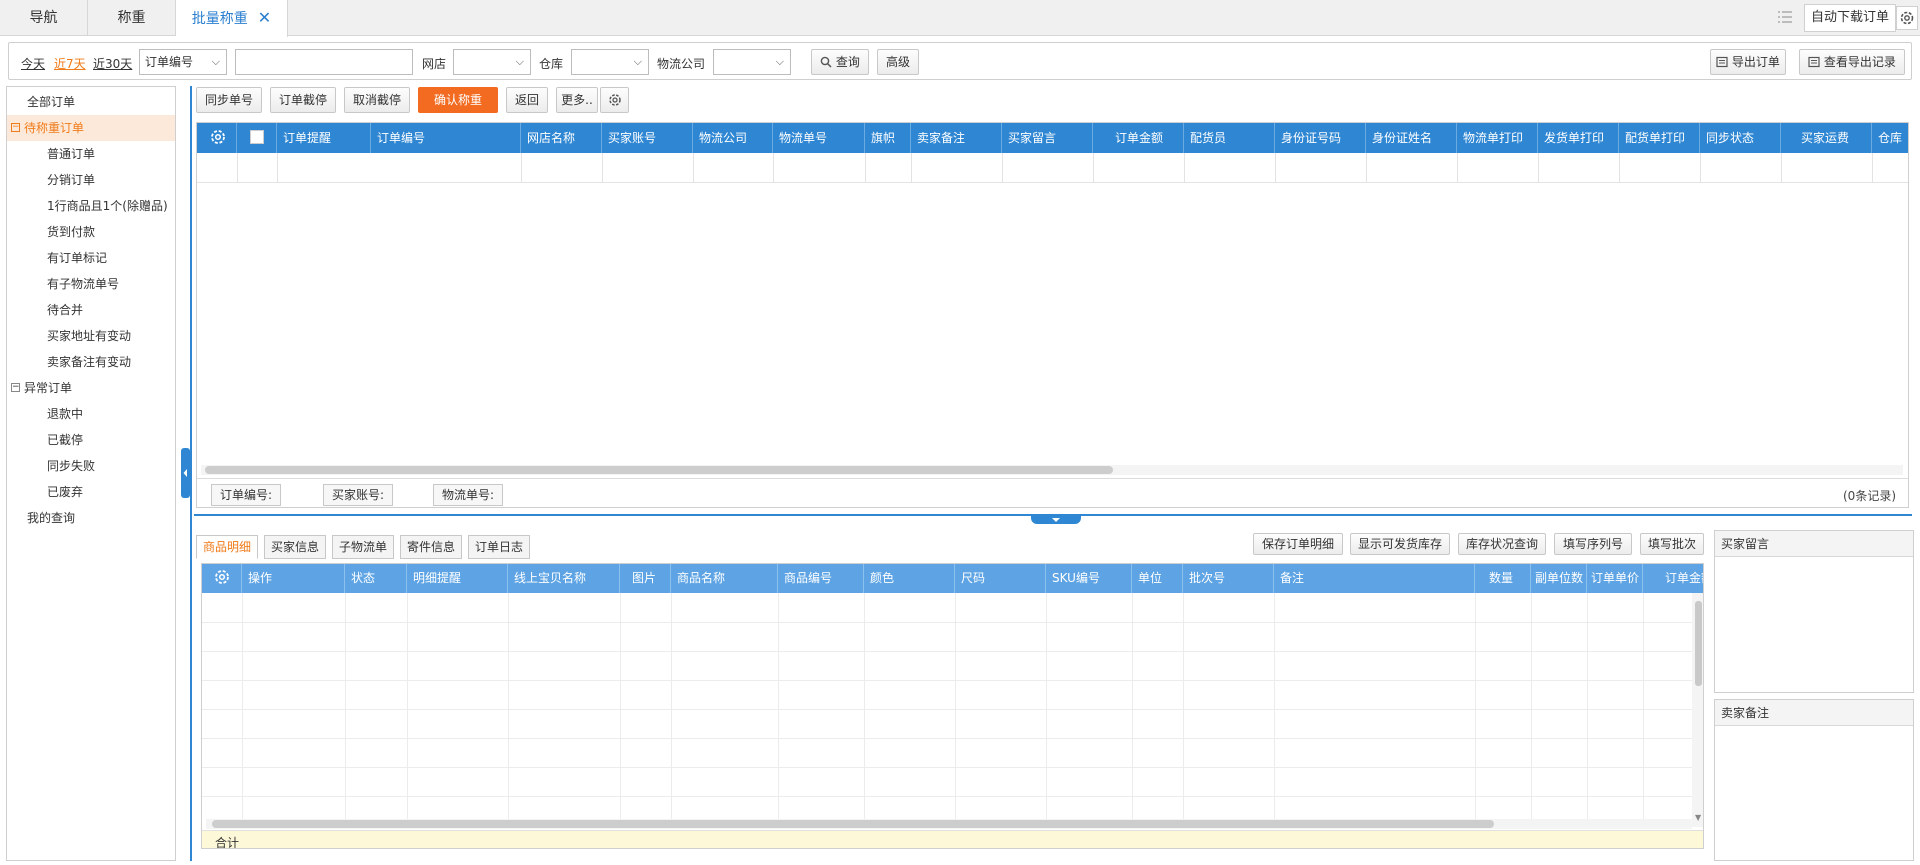 Image resolution: width=1920 pixels, height=865 pixels. Describe the element at coordinates (229, 100) in the screenshot. I see `sync-number-button: 同步单号` at that location.